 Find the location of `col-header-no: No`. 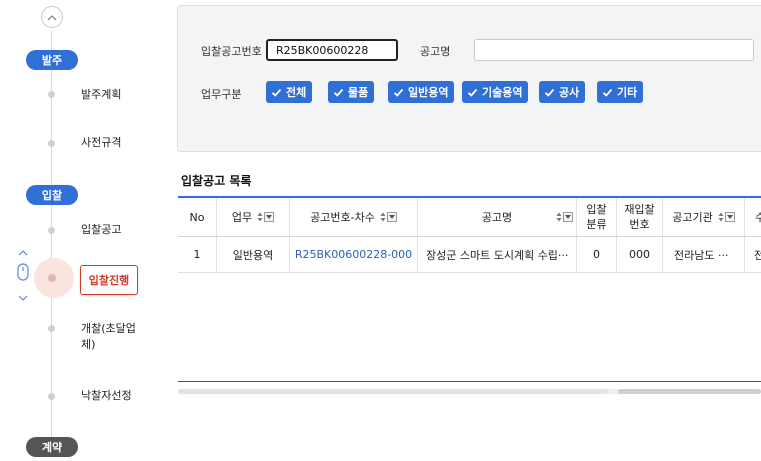

col-header-no: No is located at coordinates (197, 217).